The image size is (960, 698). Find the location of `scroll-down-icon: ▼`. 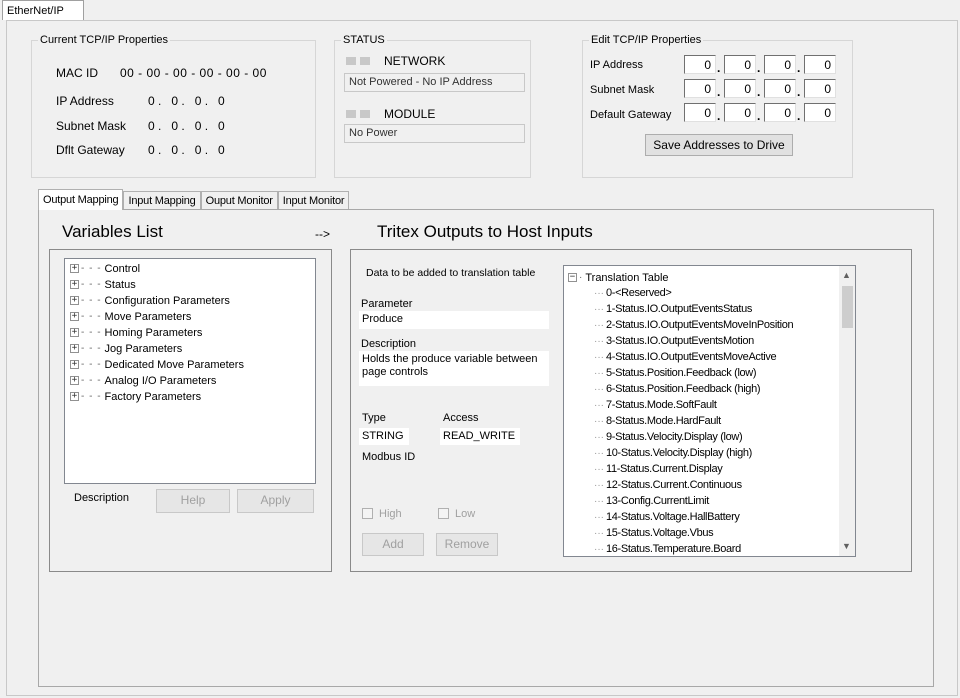

scroll-down-icon: ▼ is located at coordinates (846, 546).